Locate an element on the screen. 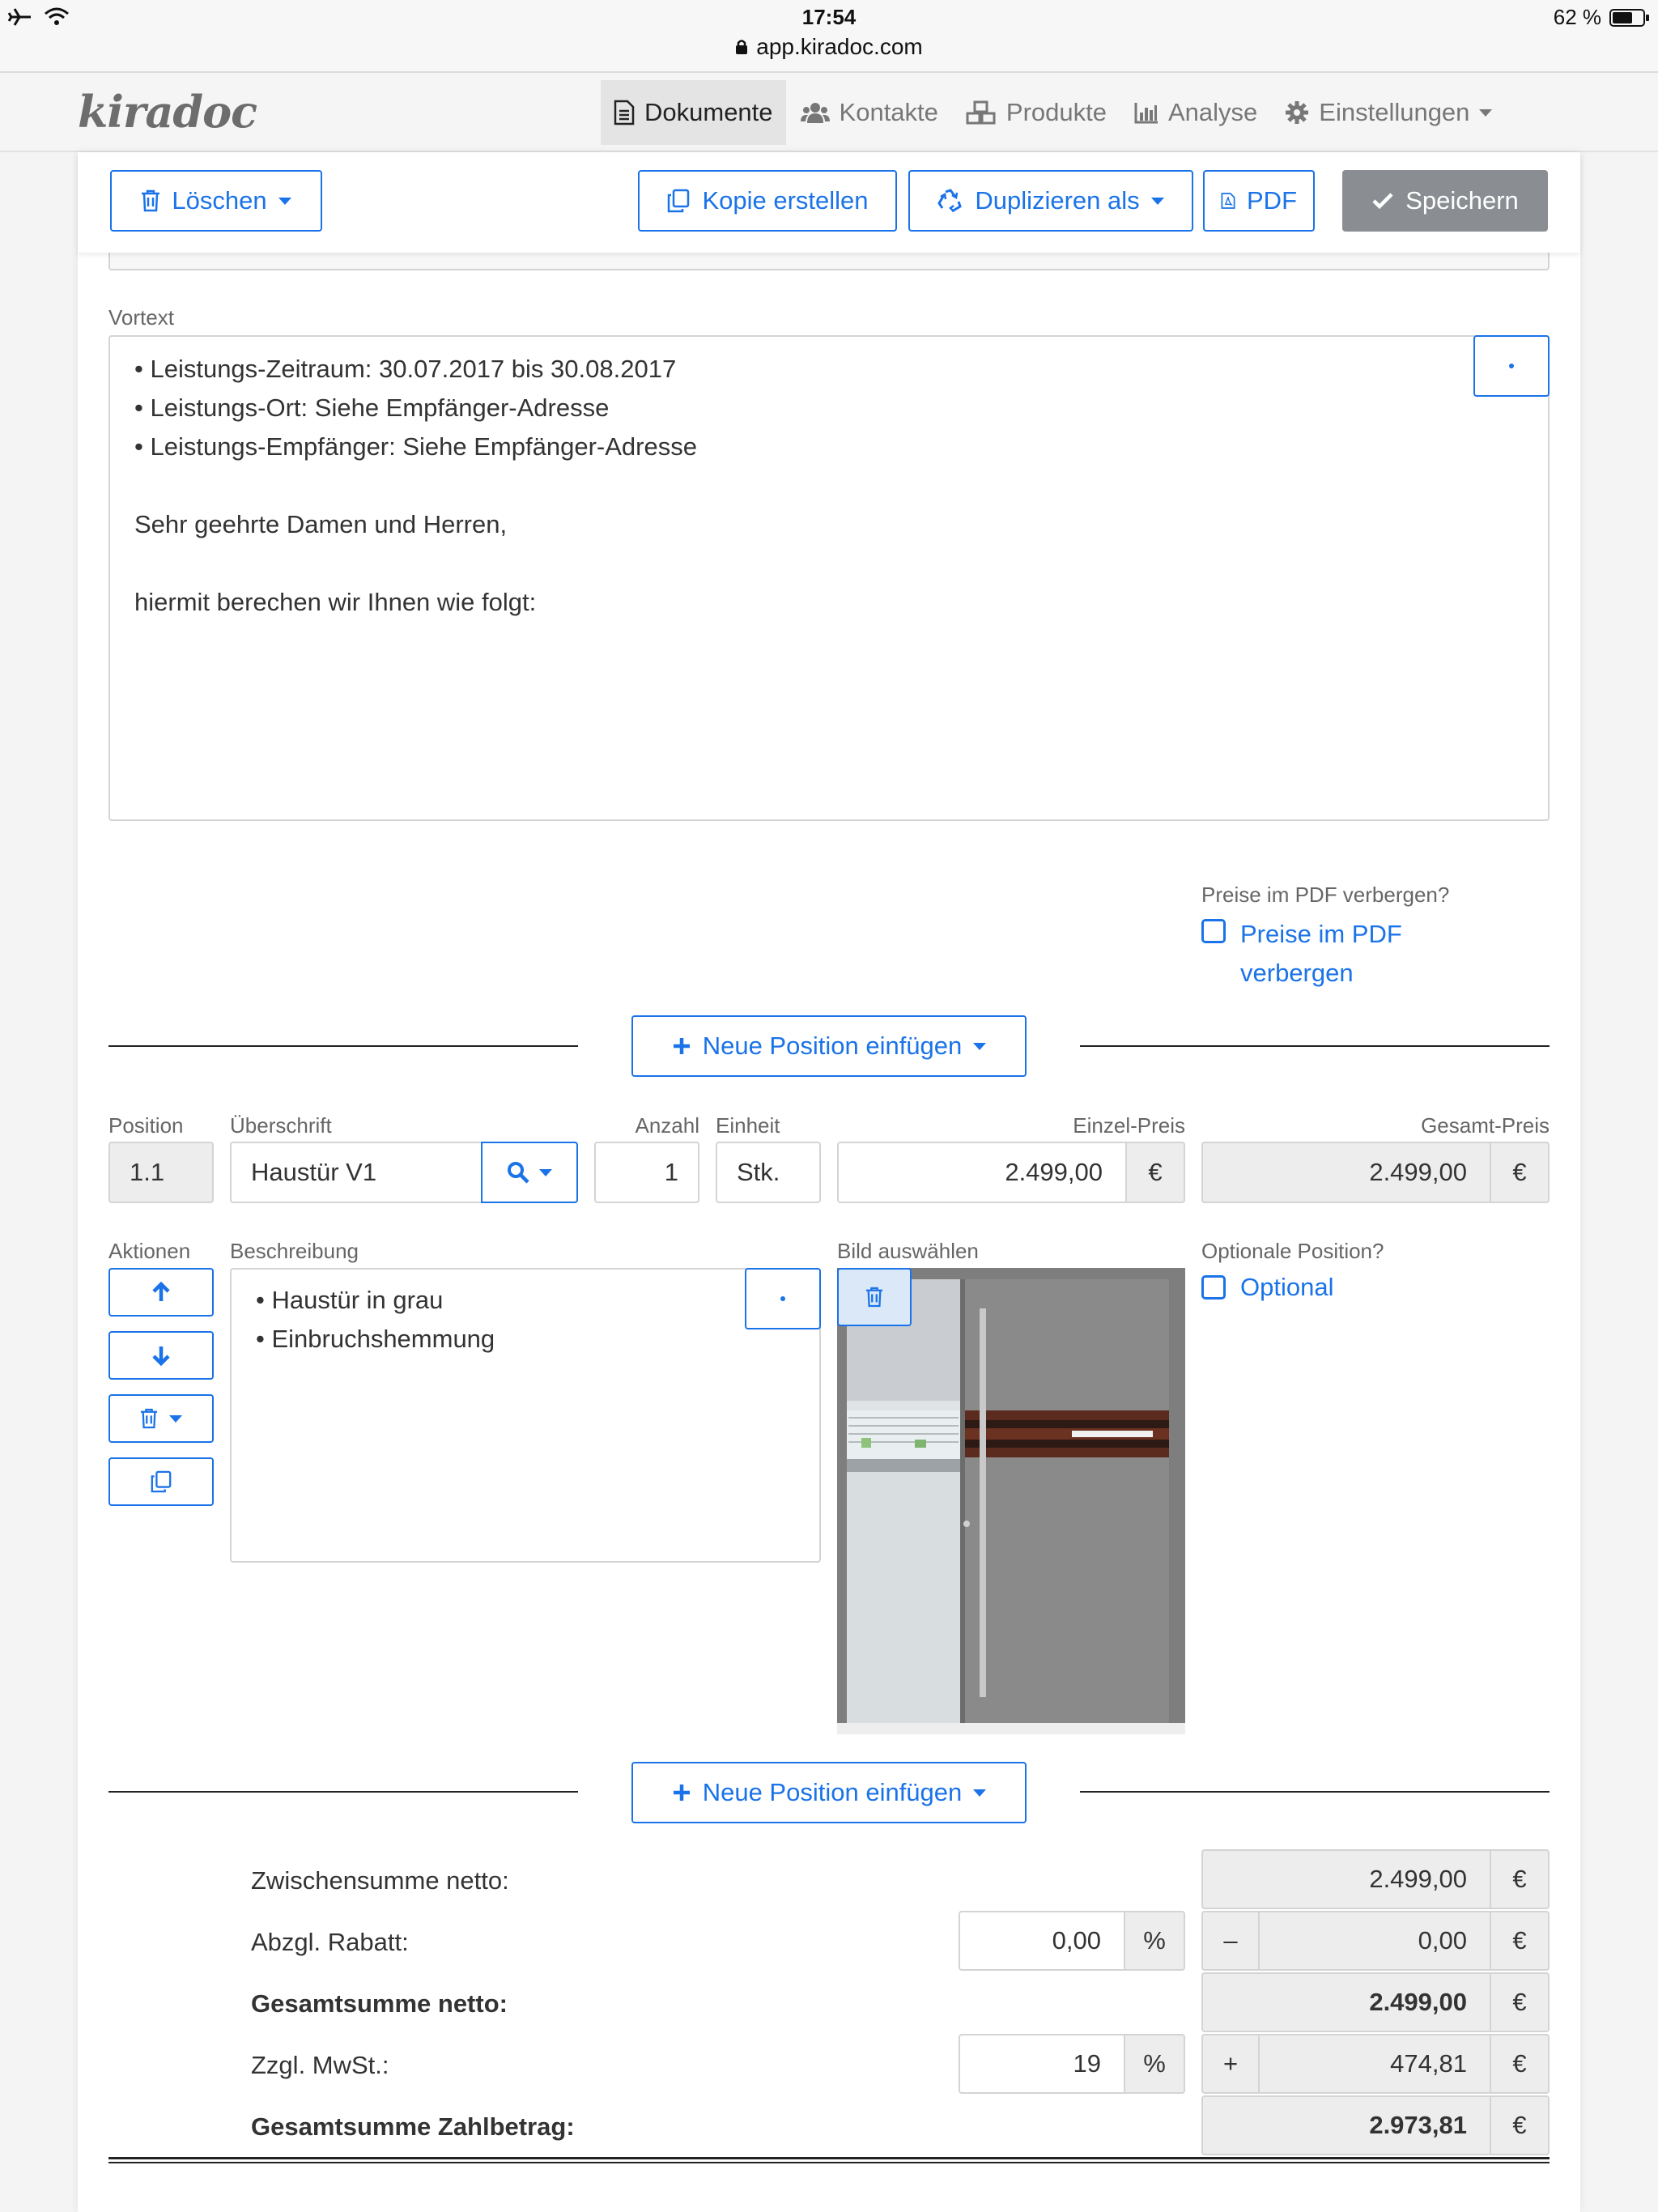  unit-label: Einheit is located at coordinates (748, 1126).